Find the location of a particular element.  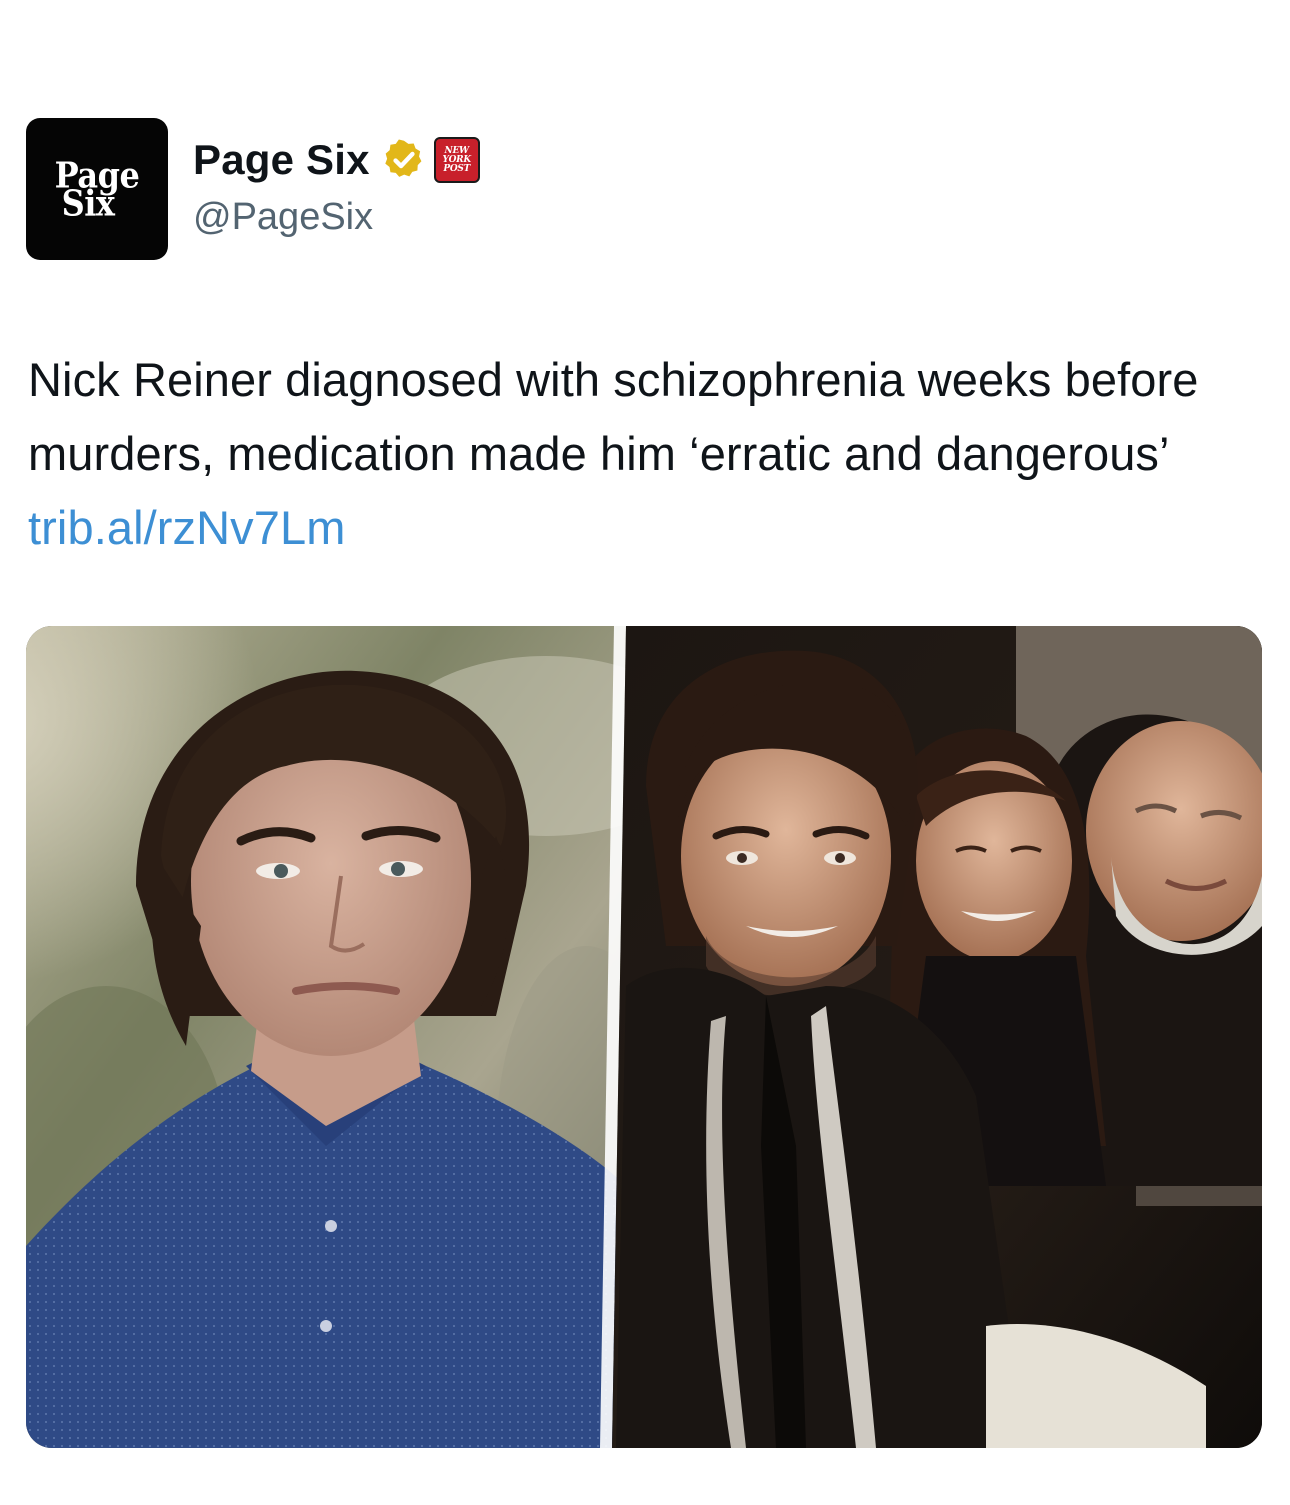

author-avatar: Page Six is located at coordinates (97, 189).